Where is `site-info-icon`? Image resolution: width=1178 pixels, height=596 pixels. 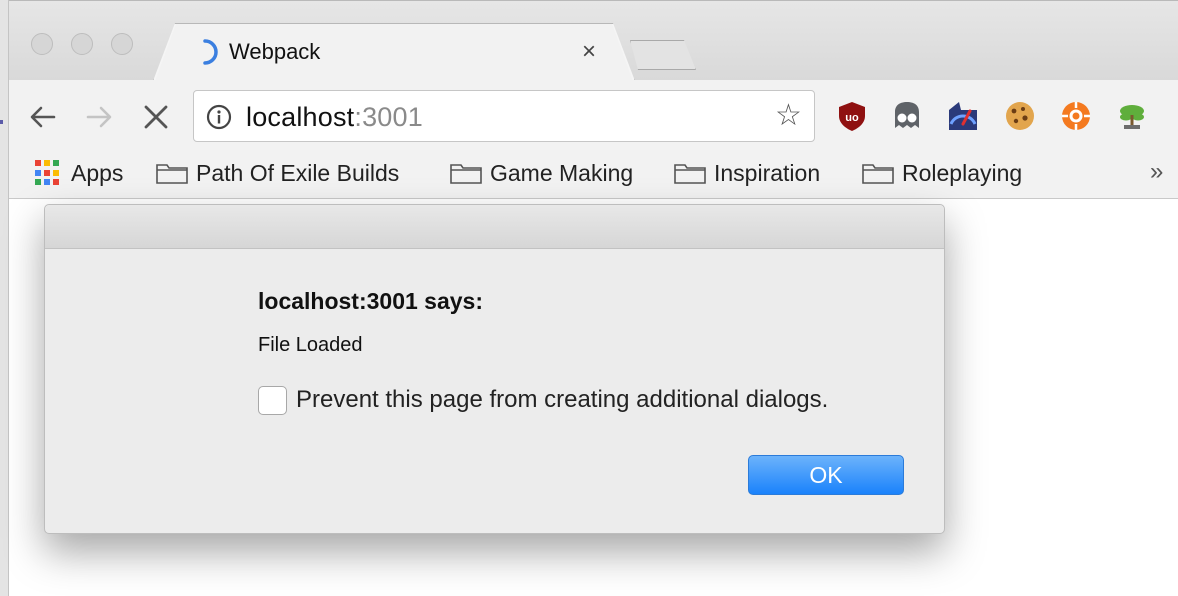 site-info-icon is located at coordinates (219, 117).